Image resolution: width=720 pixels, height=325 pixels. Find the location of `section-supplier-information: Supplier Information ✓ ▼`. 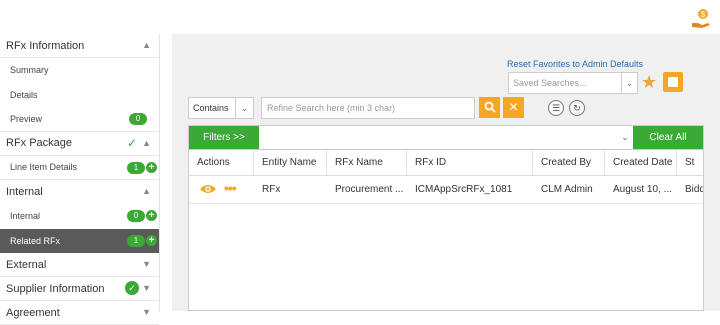

section-supplier-information: Supplier Information ✓ ▼ is located at coordinates (79, 289).